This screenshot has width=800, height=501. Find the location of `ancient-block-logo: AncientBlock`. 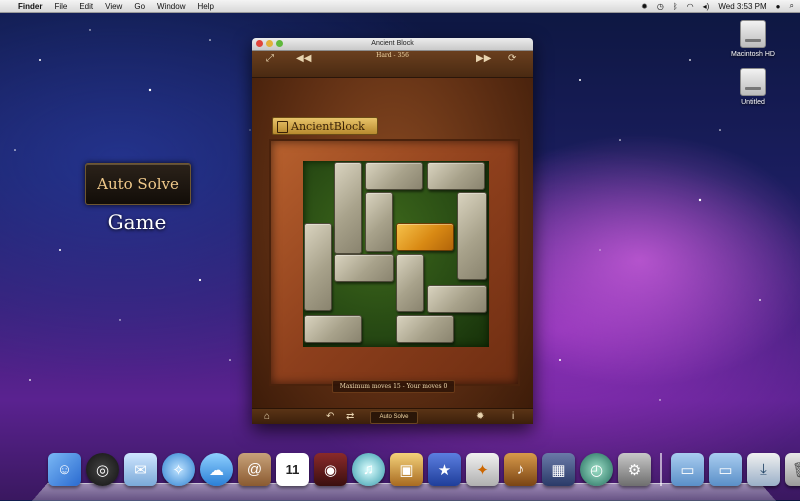

ancient-block-logo: AncientBlock is located at coordinates (325, 126).